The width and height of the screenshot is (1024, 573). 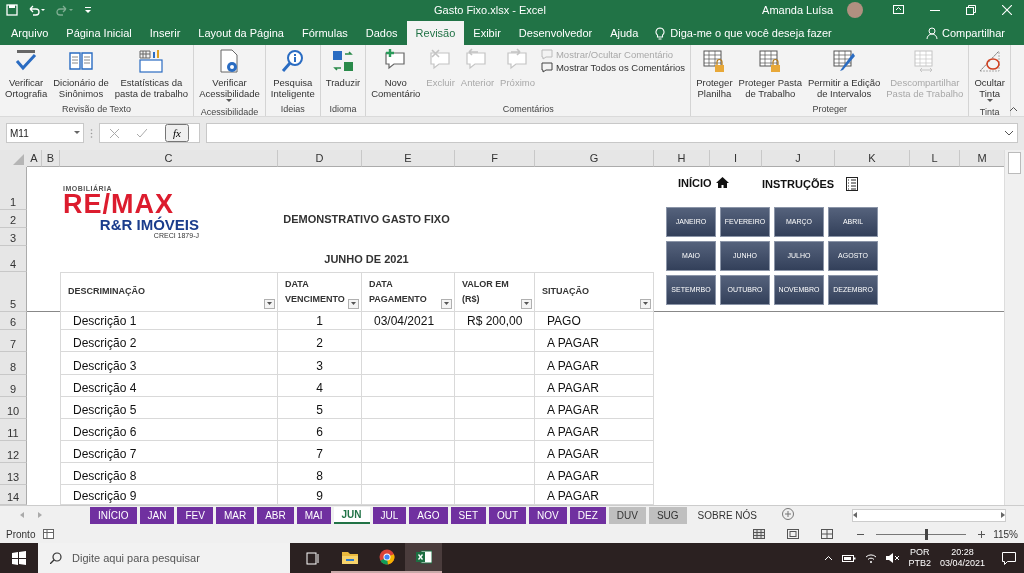 I want to click on row-header: 11, so click(x=13, y=429).